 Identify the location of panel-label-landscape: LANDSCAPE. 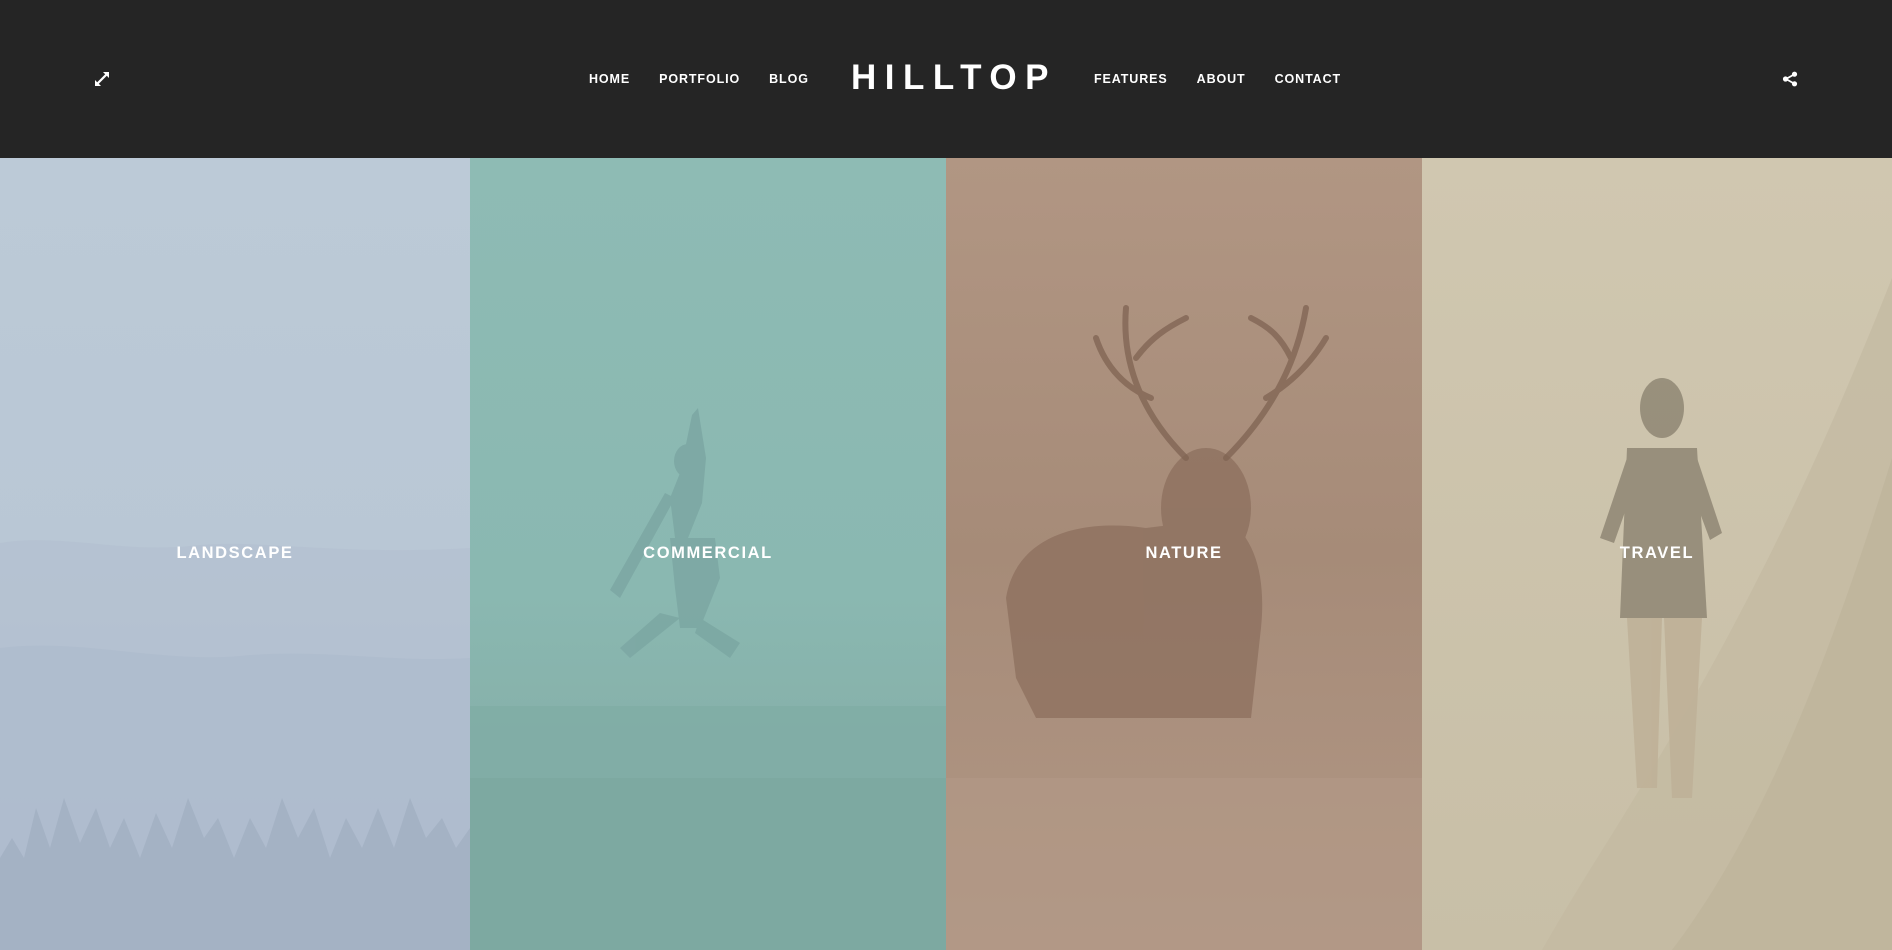
(235, 553).